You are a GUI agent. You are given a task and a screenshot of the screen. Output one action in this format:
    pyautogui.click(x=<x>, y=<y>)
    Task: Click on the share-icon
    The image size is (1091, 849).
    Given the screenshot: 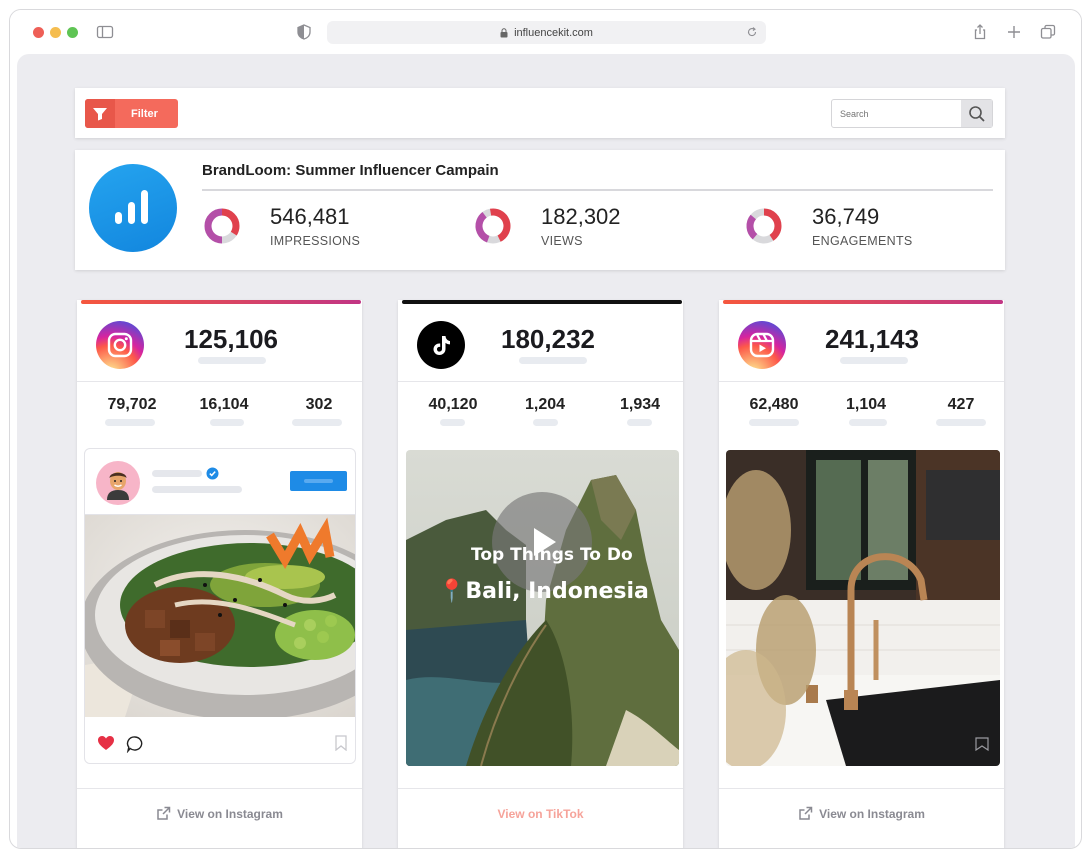 What is the action you would take?
    pyautogui.click(x=980, y=32)
    